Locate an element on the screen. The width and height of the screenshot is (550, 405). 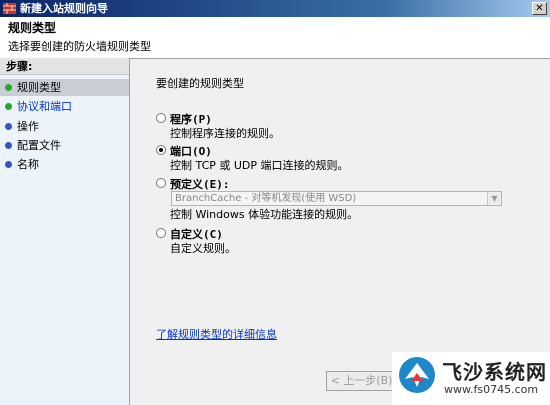
step-label: 操作 is located at coordinates (28, 126).